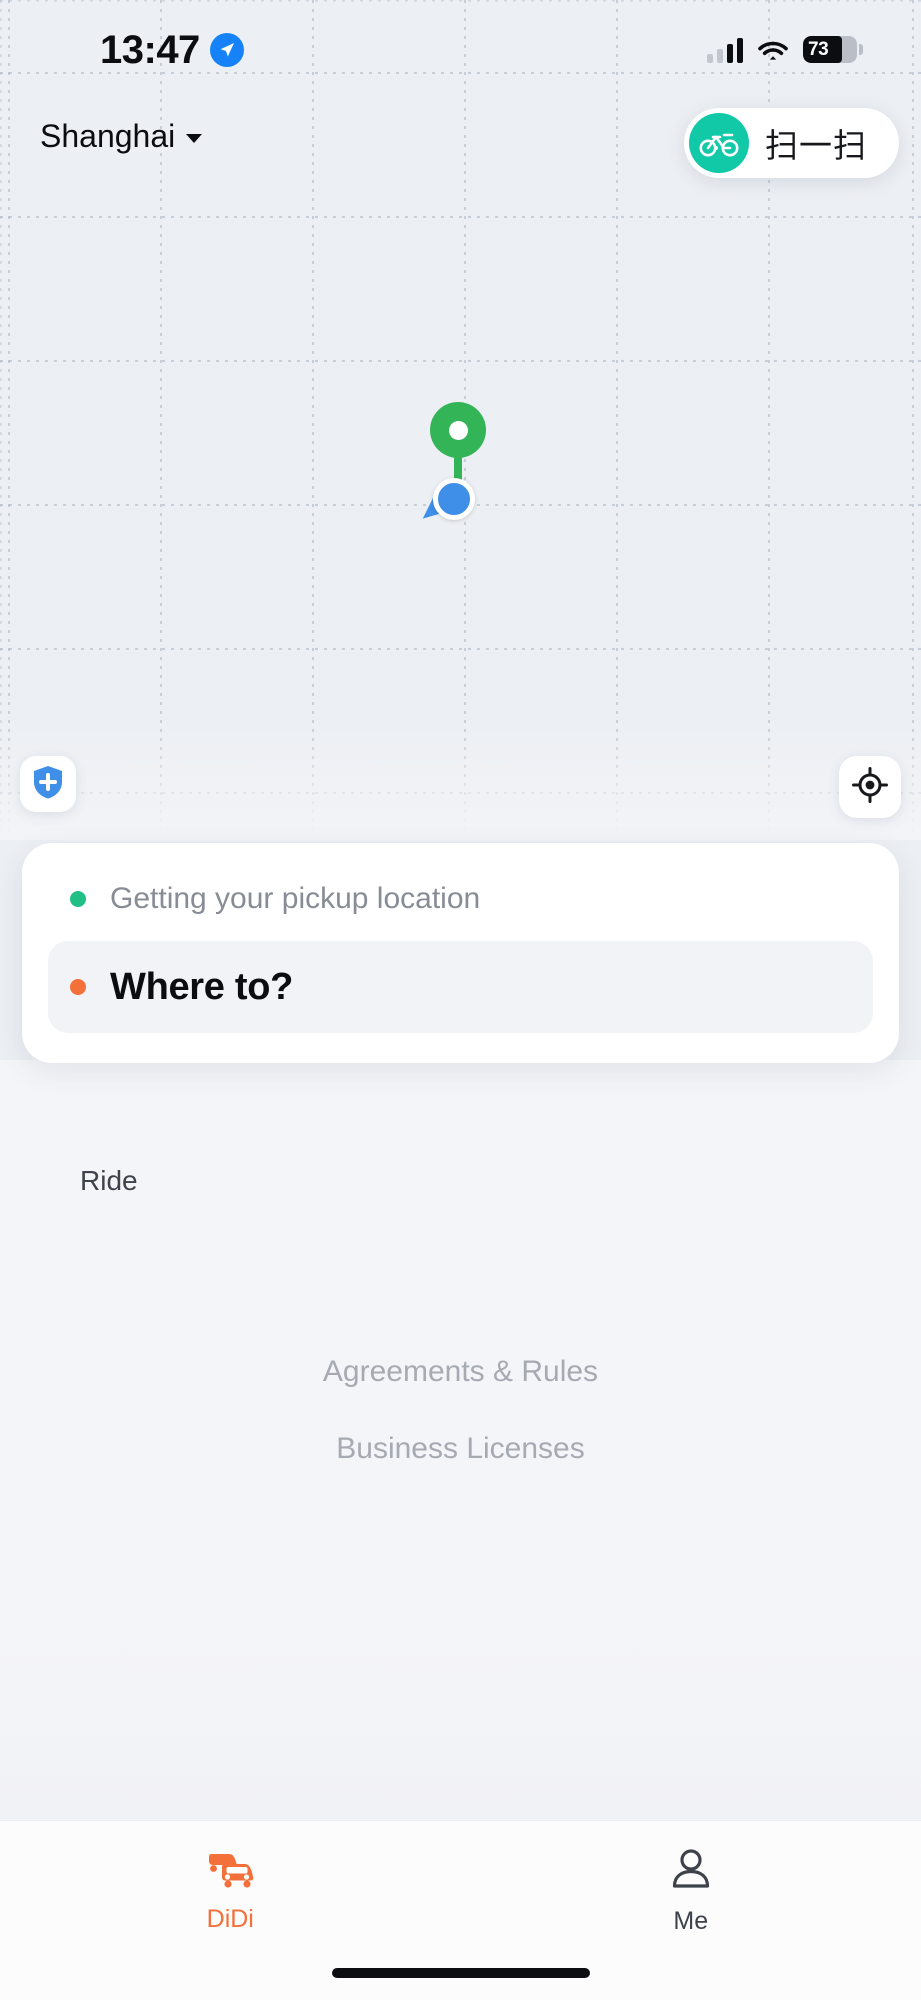 The image size is (921, 2000). What do you see at coordinates (691, 1921) in the screenshot?
I see `tab-me-label: Me` at bounding box center [691, 1921].